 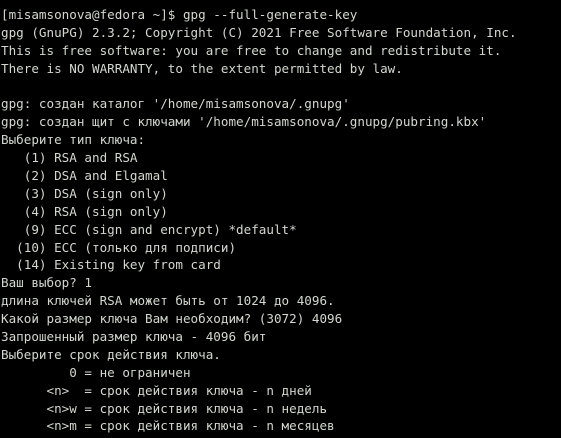 I want to click on expiry-option: <n>w = срок действия ключа - n недель, so click(x=164, y=408).